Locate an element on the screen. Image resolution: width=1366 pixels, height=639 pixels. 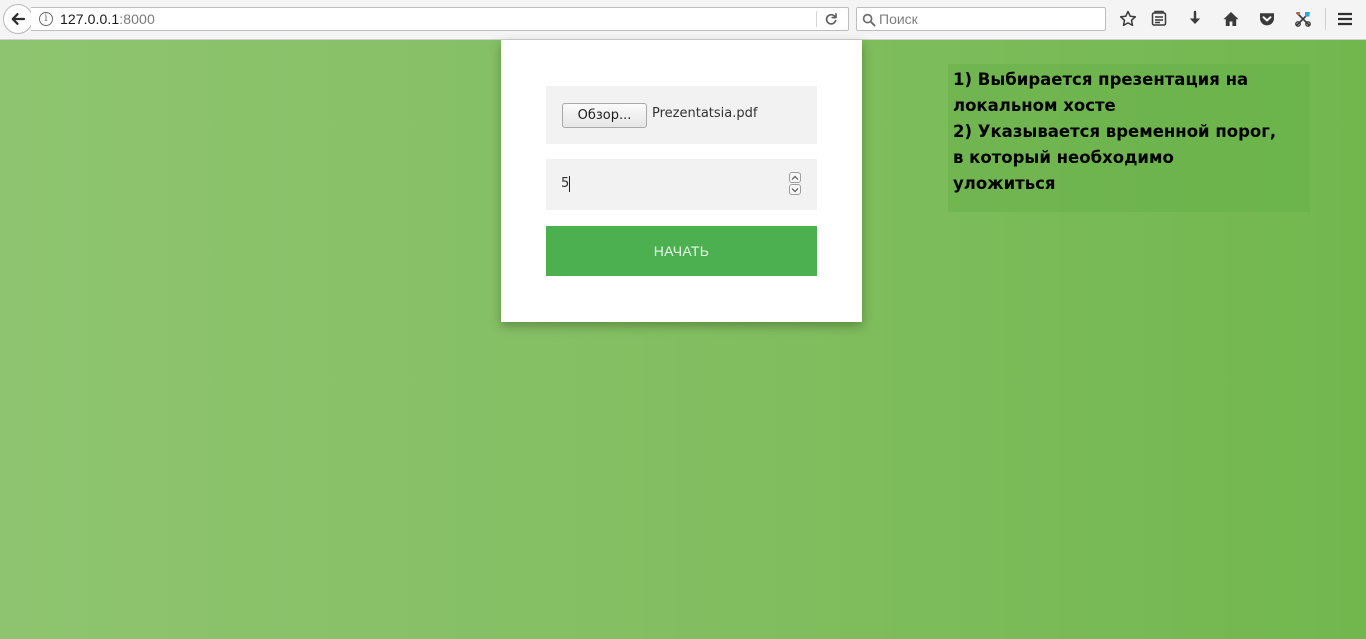
chevron-up-icon is located at coordinates (795, 177).